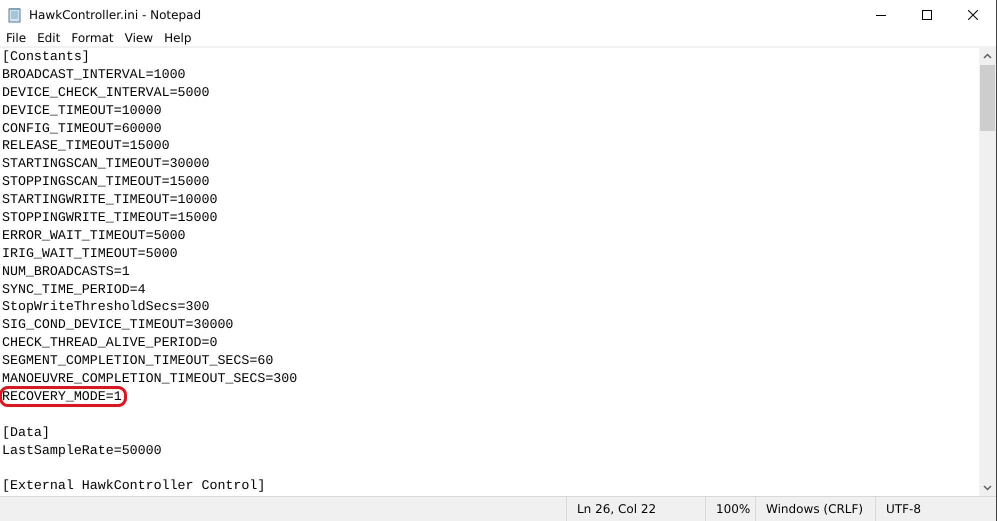 The width and height of the screenshot is (997, 521). What do you see at coordinates (82, 110) in the screenshot?
I see `text-line: DEVICE_TIMEOUT=10000` at bounding box center [82, 110].